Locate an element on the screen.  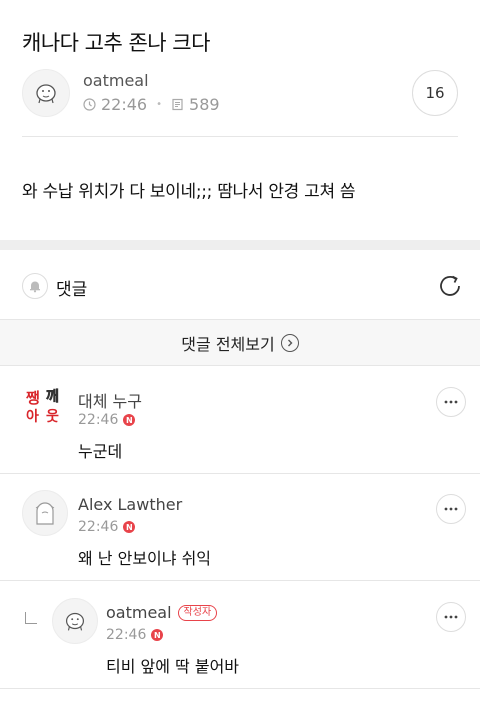
svg-text: 아 is located at coordinates (32, 416).